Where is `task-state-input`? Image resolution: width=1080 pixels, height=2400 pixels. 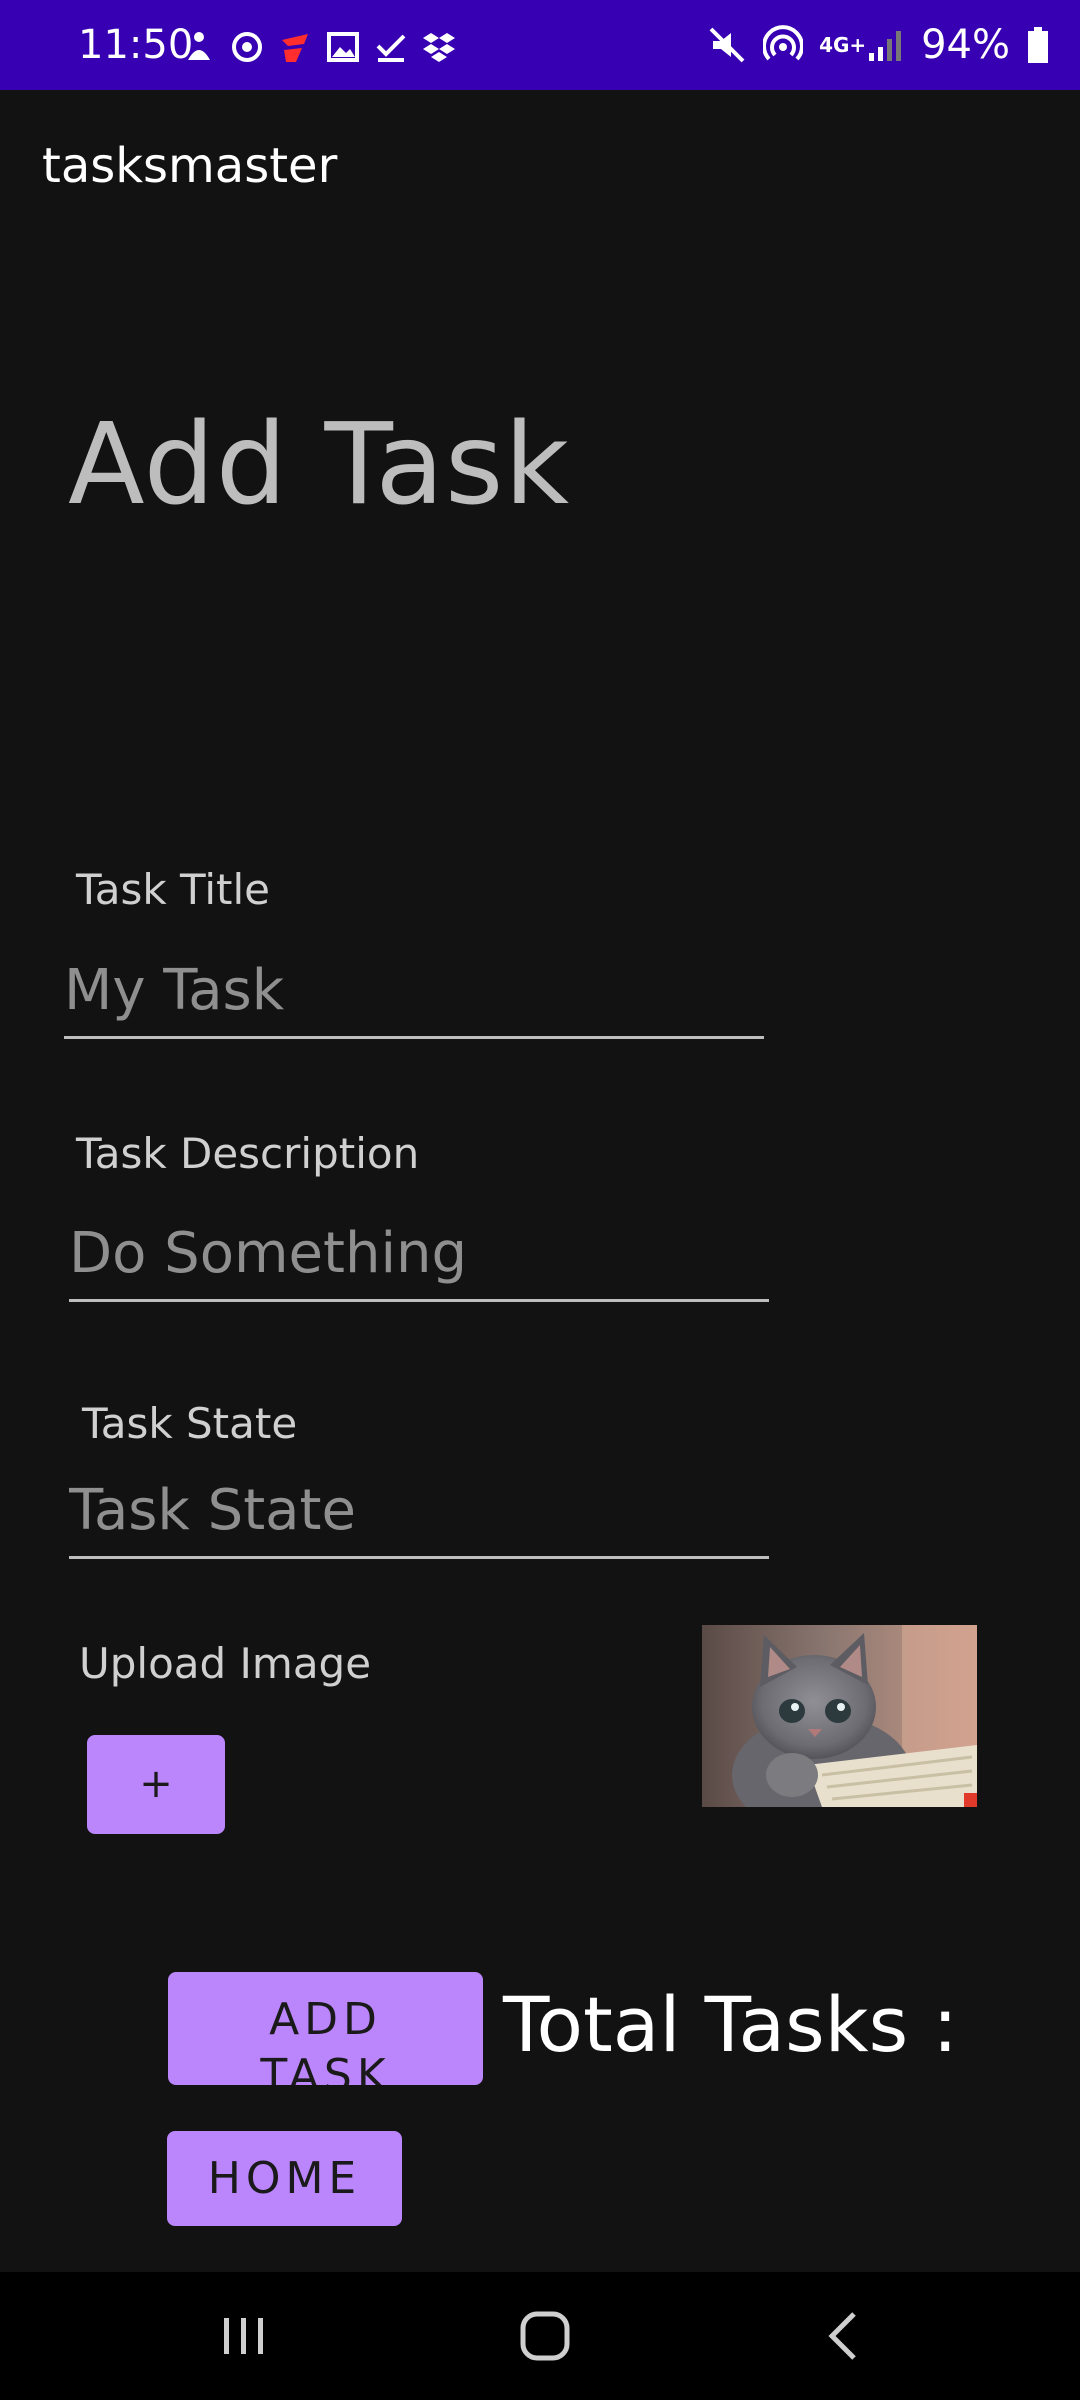 task-state-input is located at coordinates (419, 1511).